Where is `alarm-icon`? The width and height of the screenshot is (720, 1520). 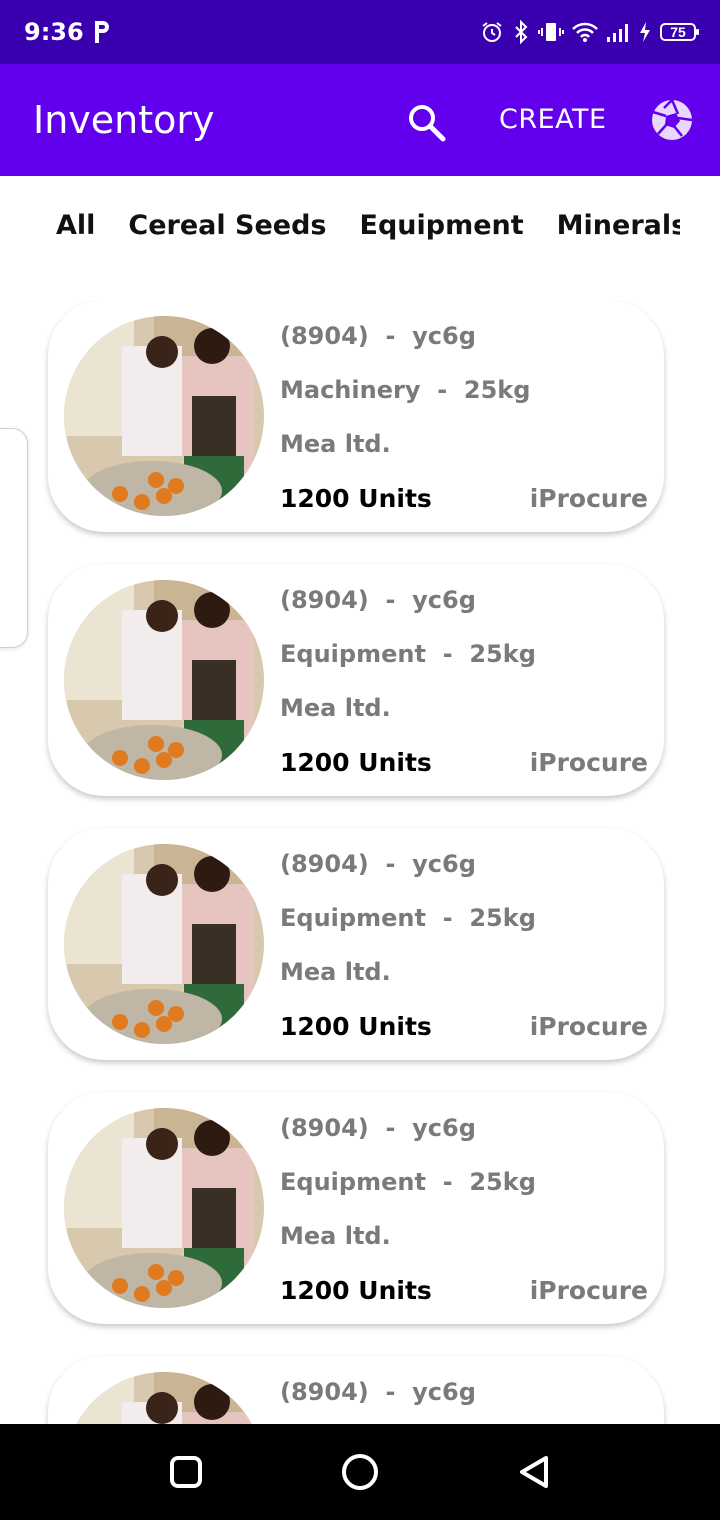 alarm-icon is located at coordinates (492, 32).